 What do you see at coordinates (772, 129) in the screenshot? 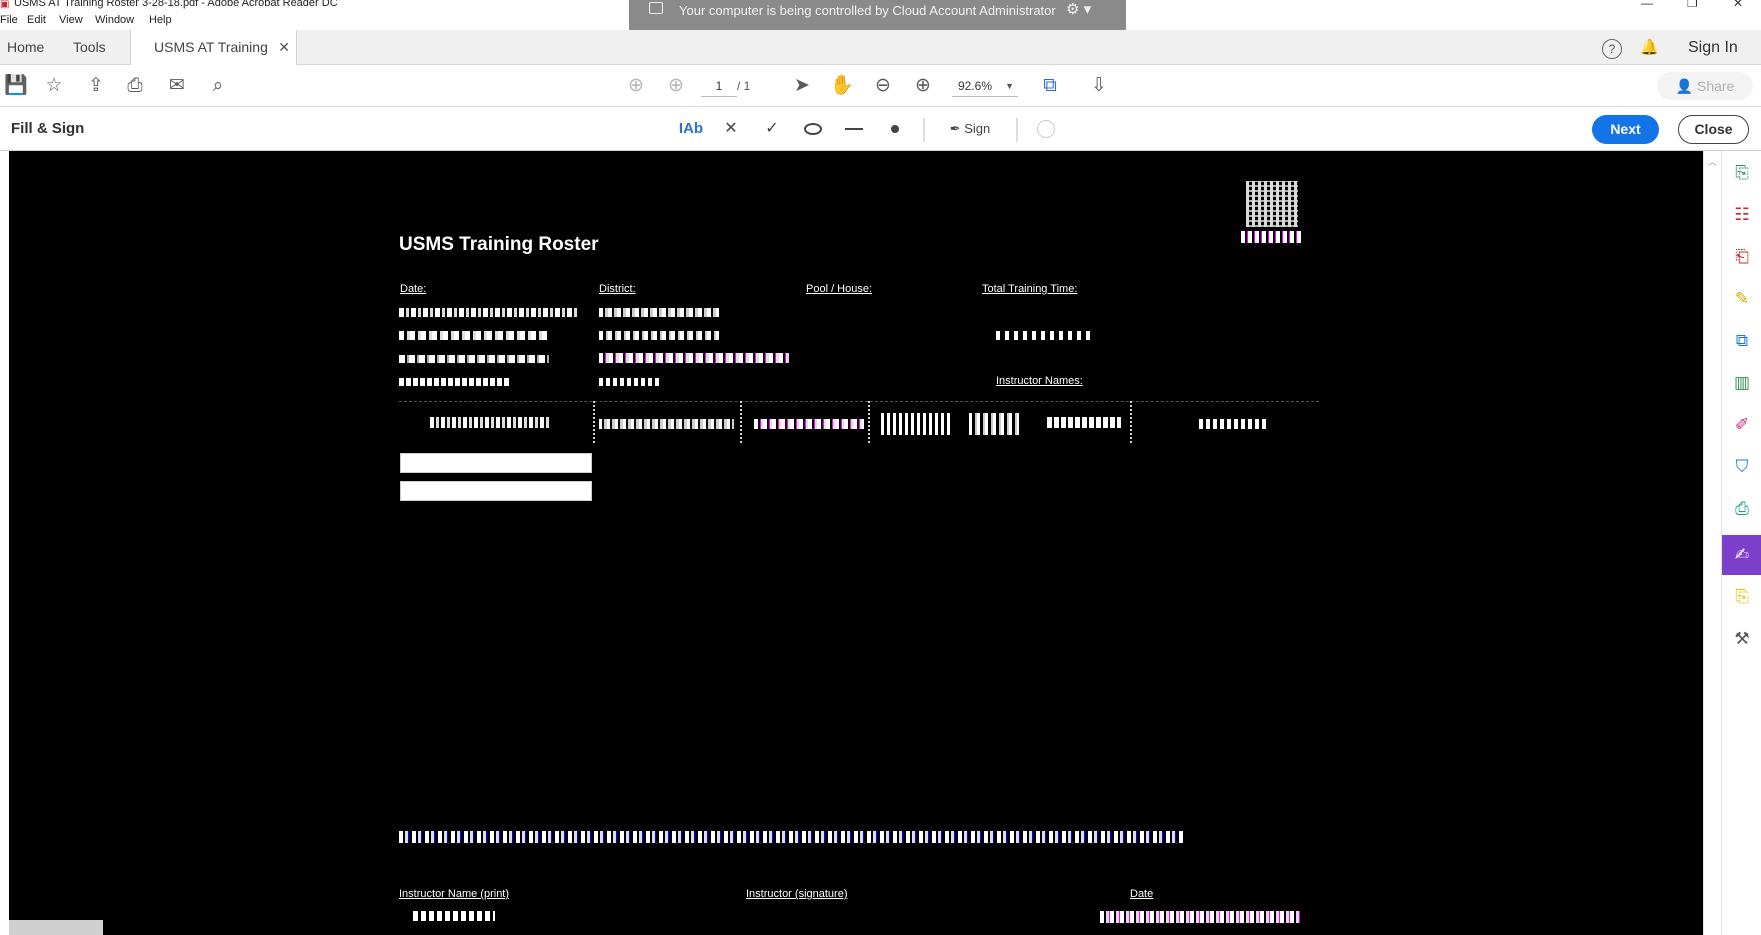
I see `checkmark-tool: ✓` at bounding box center [772, 129].